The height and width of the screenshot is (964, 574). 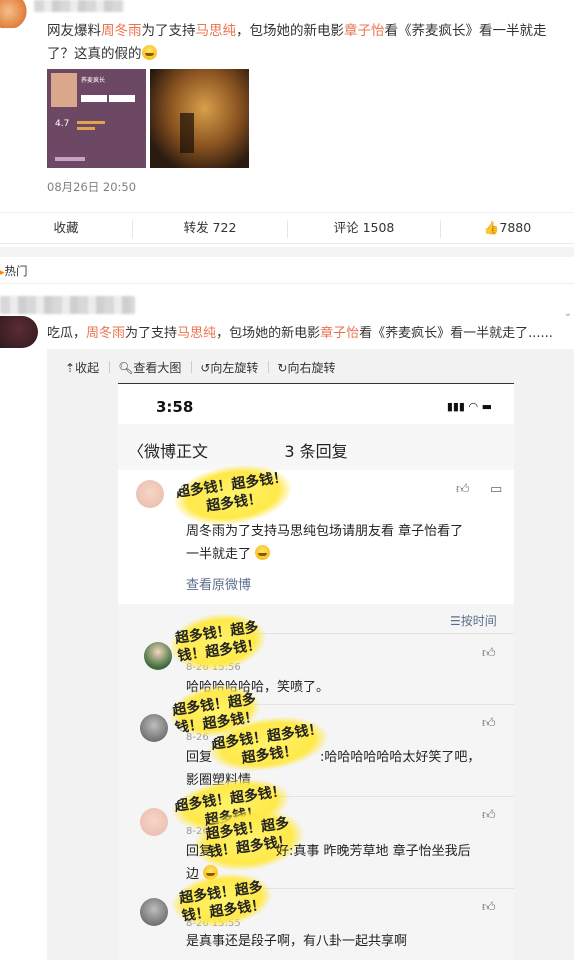 What do you see at coordinates (515, 227) in the screenshot?
I see `like-count: 7880` at bounding box center [515, 227].